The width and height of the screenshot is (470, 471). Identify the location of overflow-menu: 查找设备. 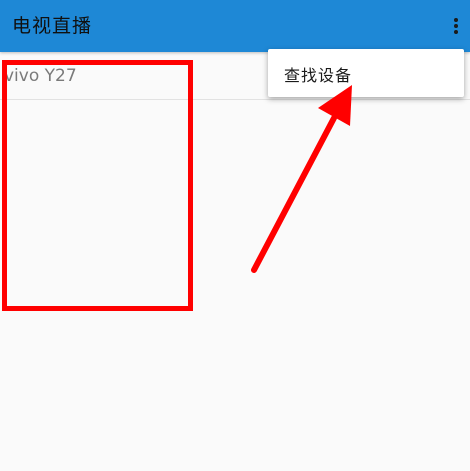
(366, 73).